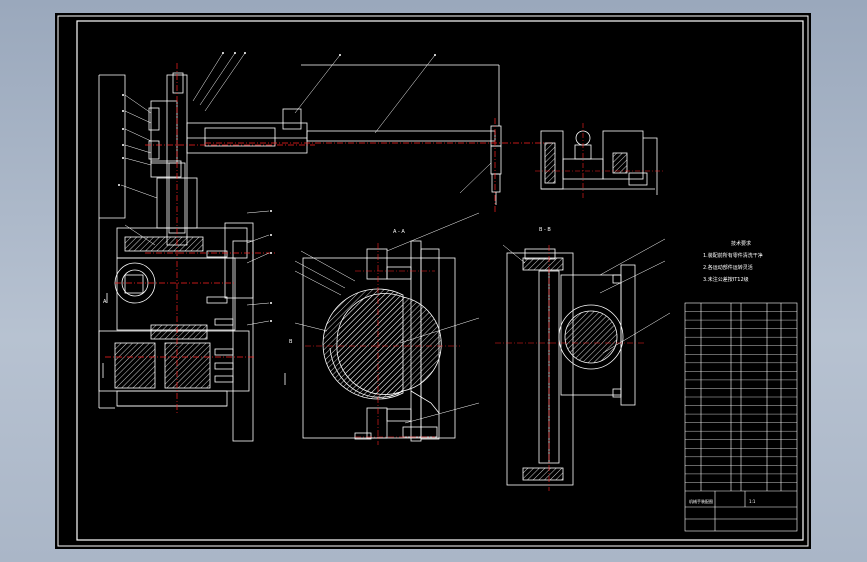 Image resolution: width=867 pixels, height=562 pixels. I want to click on section-mark-b1: B, so click(291, 342).